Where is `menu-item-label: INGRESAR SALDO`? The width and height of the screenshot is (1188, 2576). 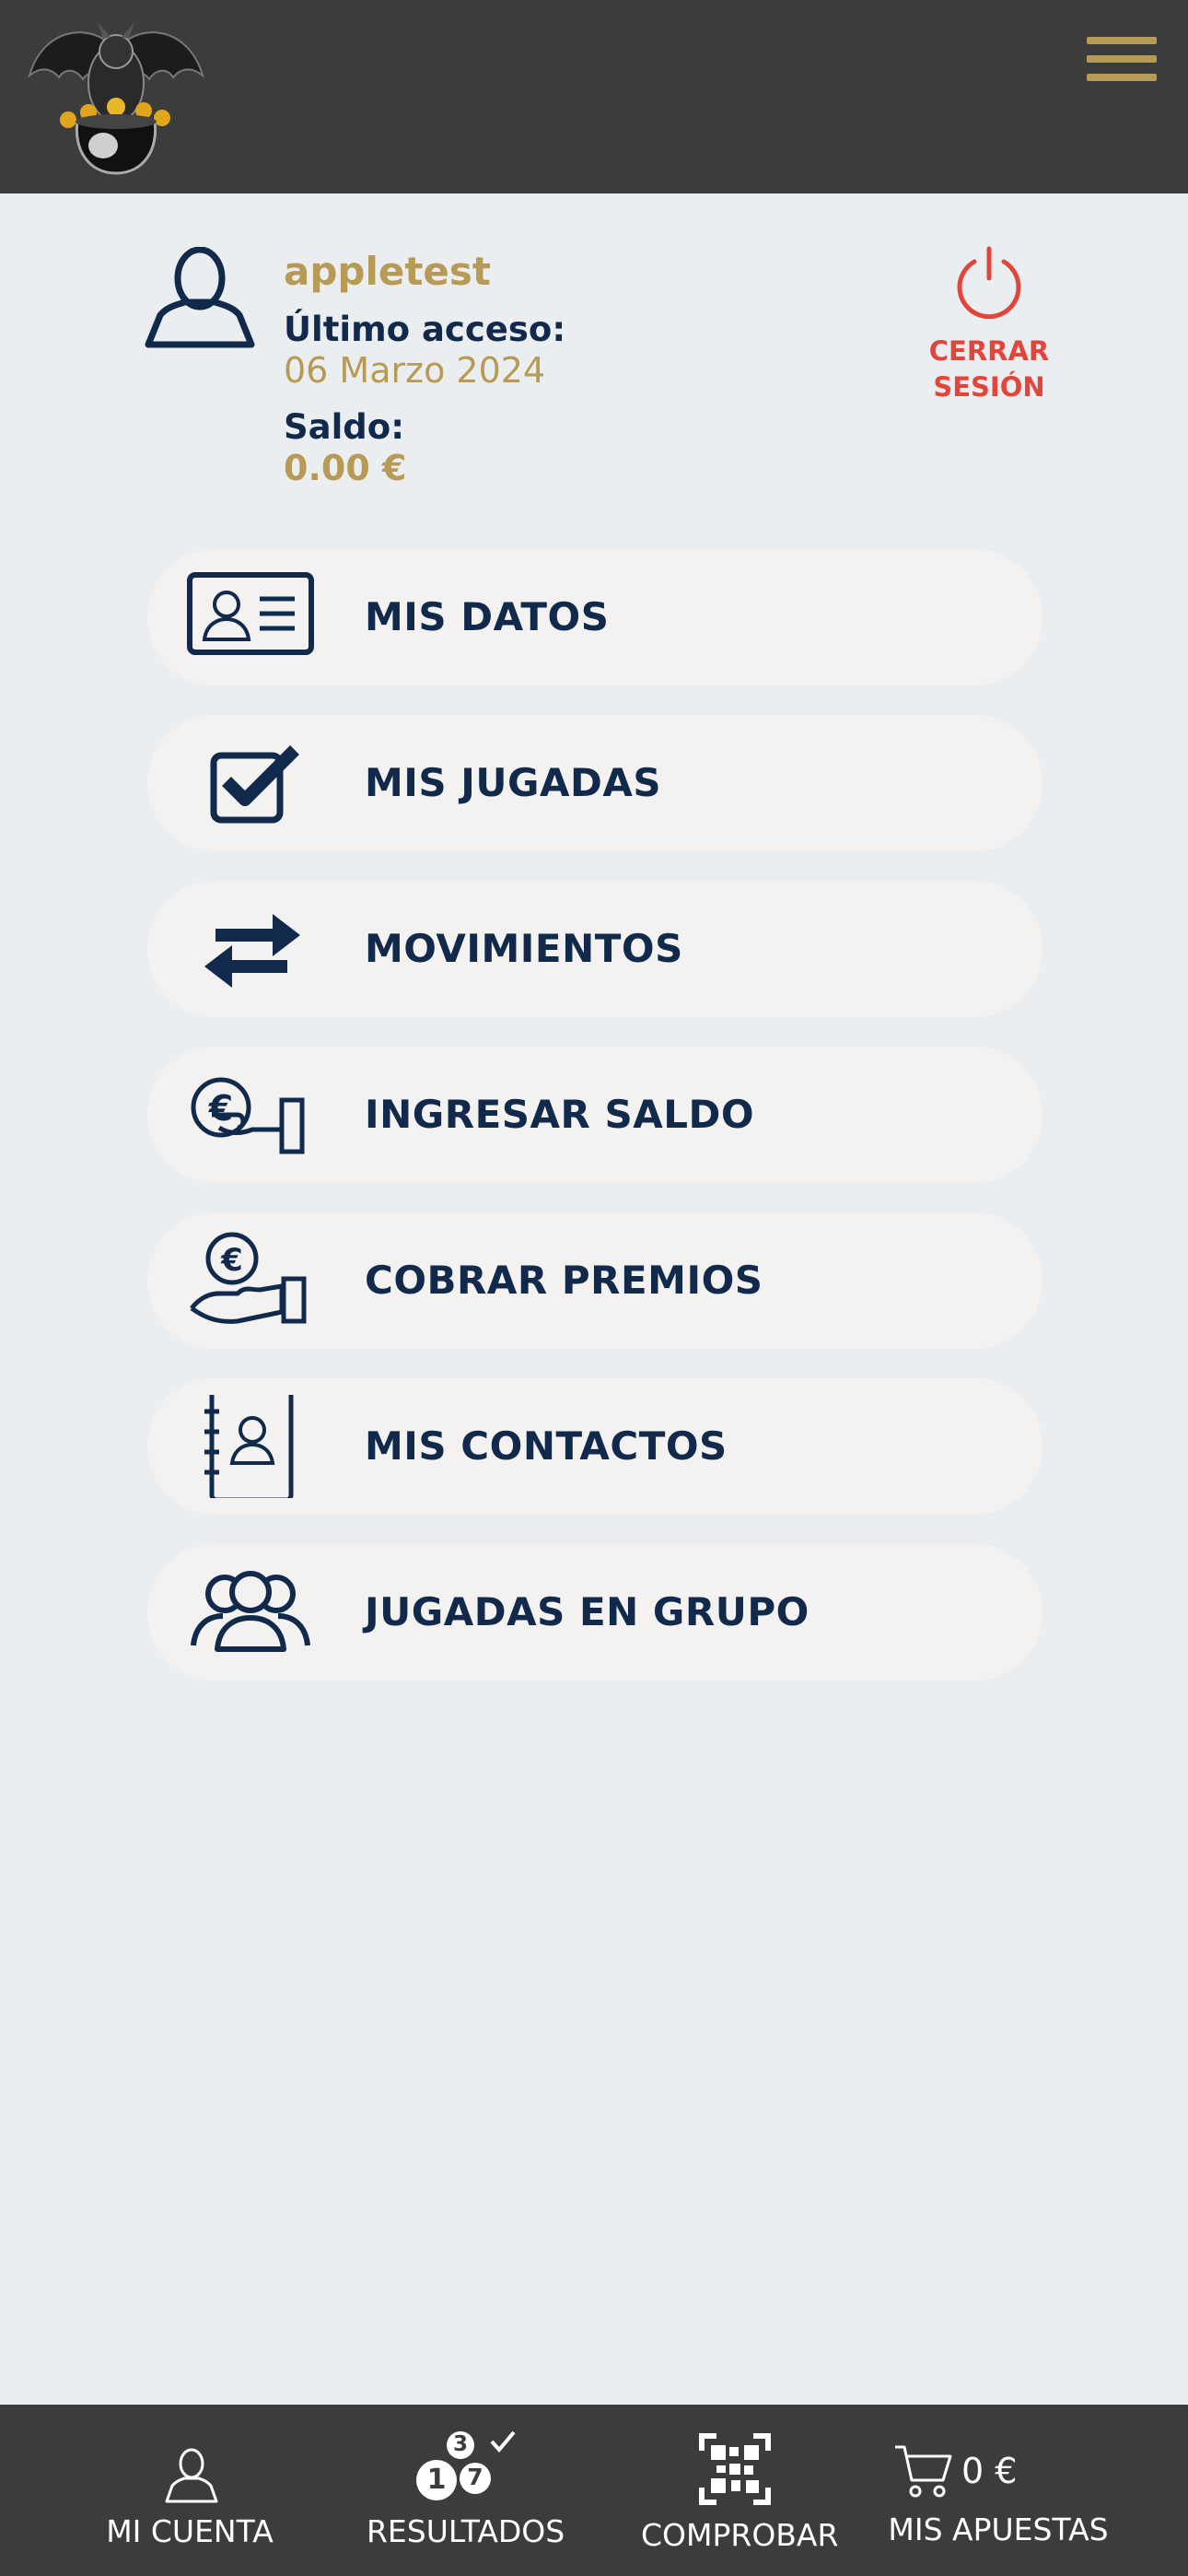
menu-item-label: INGRESAR SALDO is located at coordinates (560, 1114).